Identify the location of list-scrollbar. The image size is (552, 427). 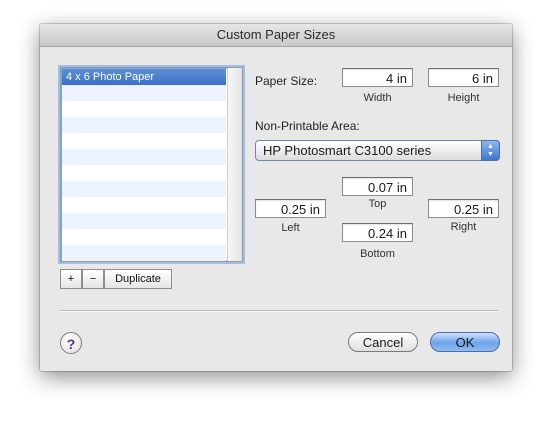
(234, 164).